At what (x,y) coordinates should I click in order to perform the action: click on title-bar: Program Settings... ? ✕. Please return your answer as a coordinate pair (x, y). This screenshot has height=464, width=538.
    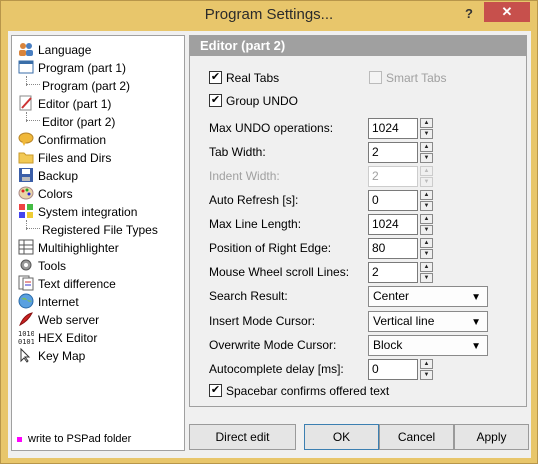
    Looking at the image, I should click on (269, 16).